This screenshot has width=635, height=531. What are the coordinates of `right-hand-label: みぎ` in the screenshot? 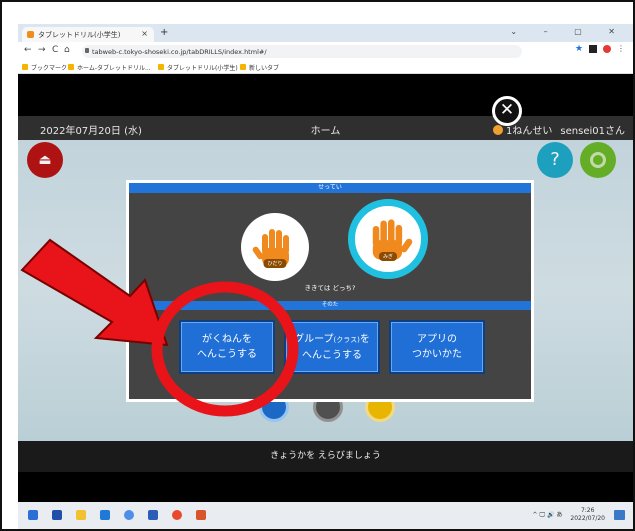 It's located at (388, 256).